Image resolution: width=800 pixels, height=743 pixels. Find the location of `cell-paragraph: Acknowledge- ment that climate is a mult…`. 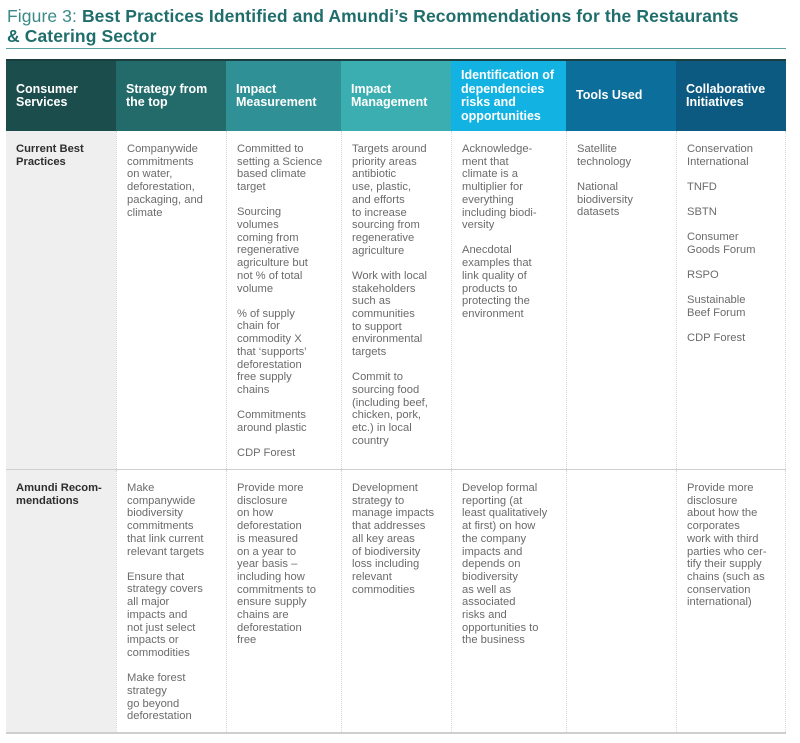

cell-paragraph: Acknowledge- ment that climate is a mult… is located at coordinates (499, 187).